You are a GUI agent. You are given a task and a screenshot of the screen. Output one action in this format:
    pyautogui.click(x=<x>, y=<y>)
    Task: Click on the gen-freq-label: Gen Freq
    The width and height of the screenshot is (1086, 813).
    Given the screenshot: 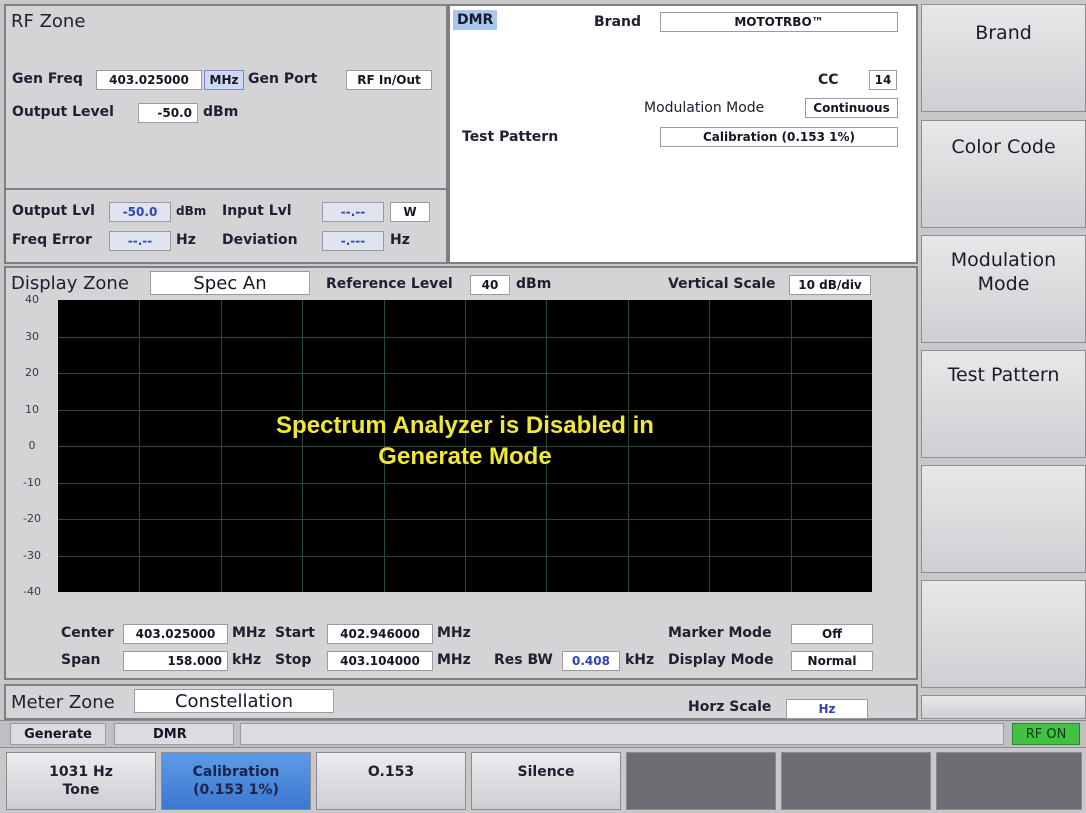 What is the action you would take?
    pyautogui.click(x=47, y=79)
    